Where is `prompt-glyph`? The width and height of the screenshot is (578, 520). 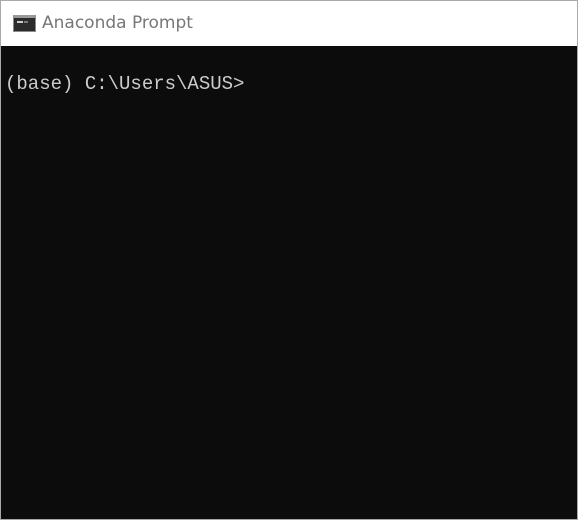
prompt-glyph is located at coordinates (20, 22).